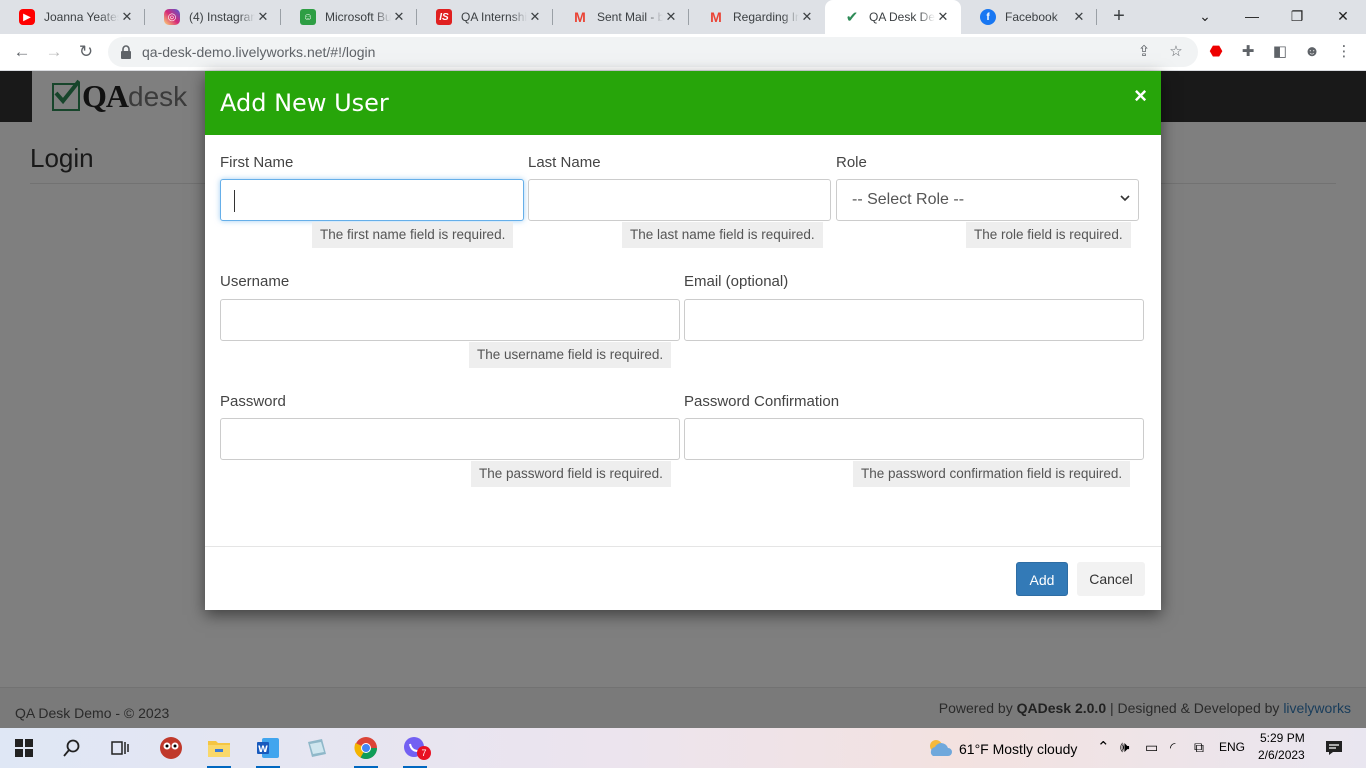 The width and height of the screenshot is (1366, 768). What do you see at coordinates (762, 401) in the screenshot?
I see `password-confirmation-label: Password Confirmation` at bounding box center [762, 401].